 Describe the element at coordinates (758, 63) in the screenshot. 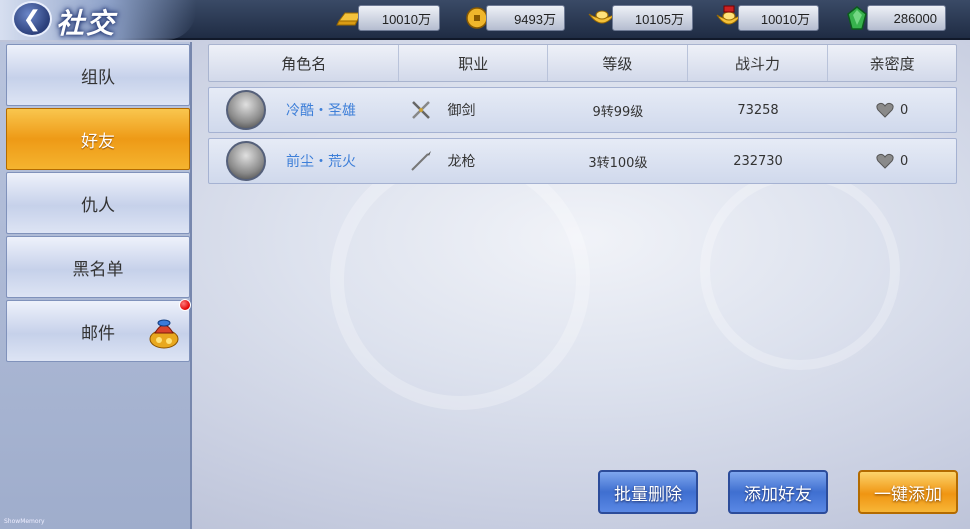

I see `header-power: 战斗力` at that location.